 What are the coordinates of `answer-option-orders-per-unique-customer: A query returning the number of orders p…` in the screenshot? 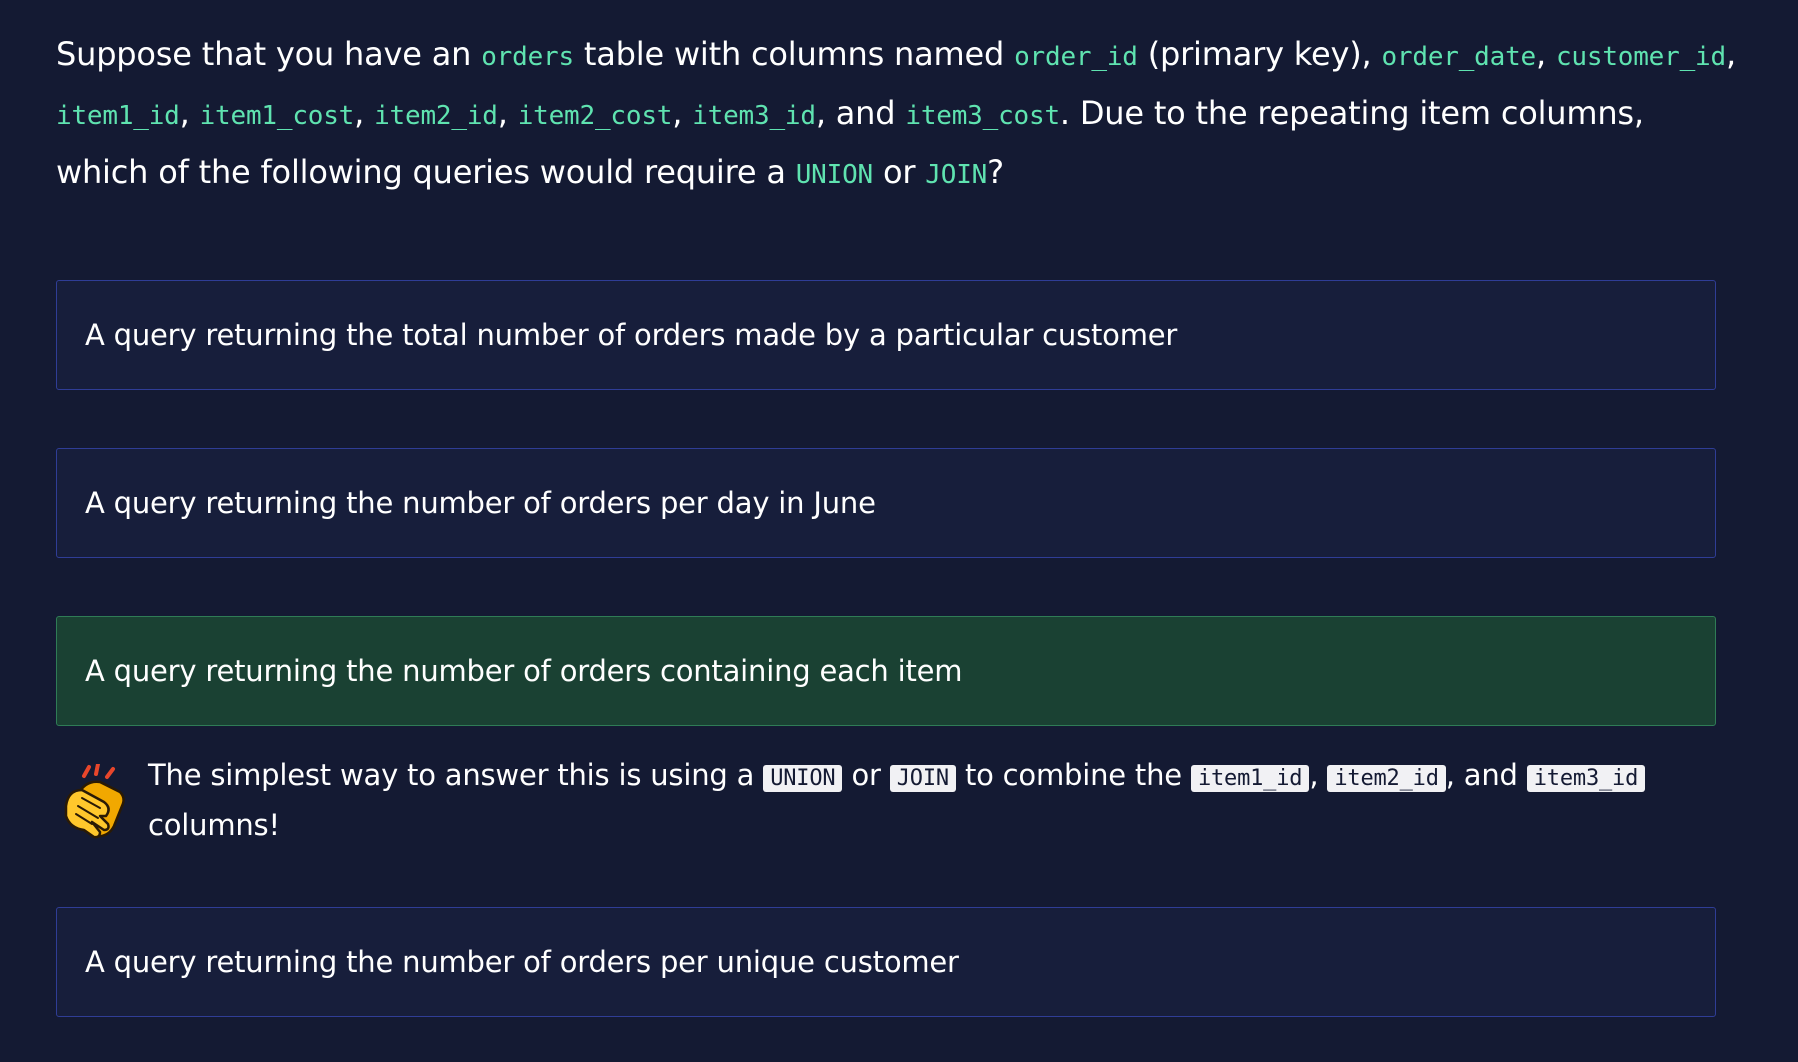 It's located at (886, 962).